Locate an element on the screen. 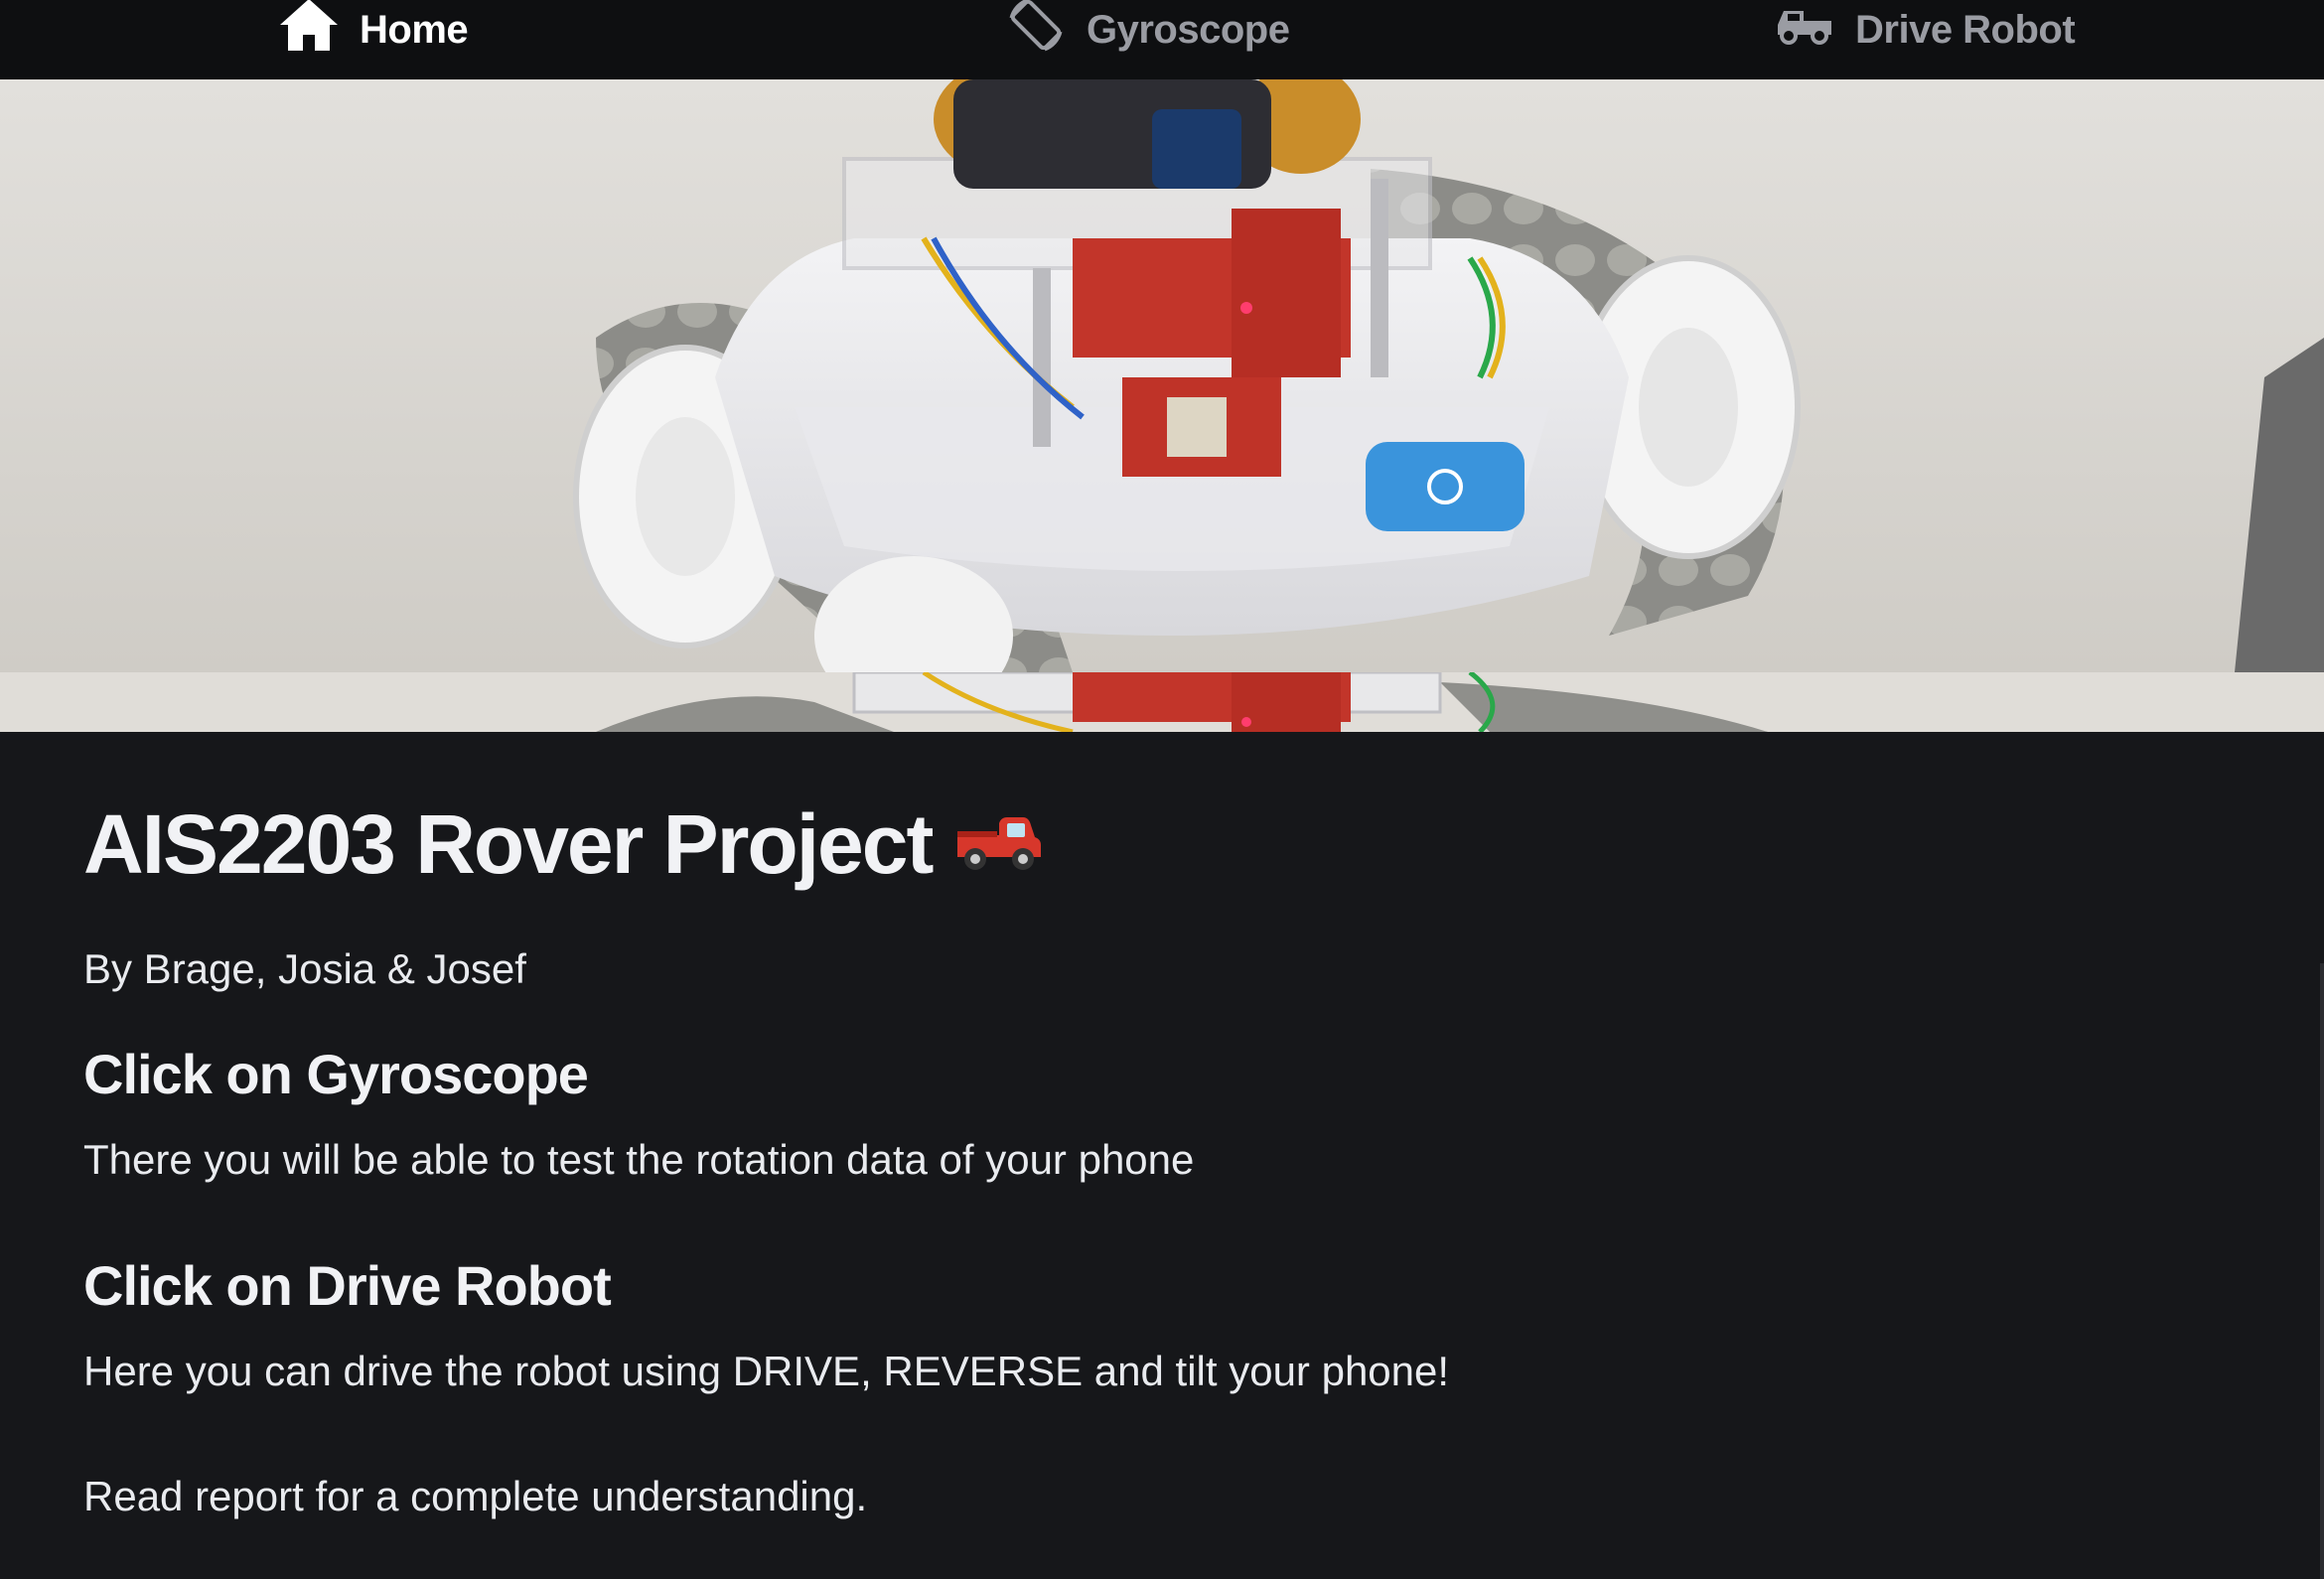 This screenshot has height=1579, width=2324. top-nav: Home Gyroscope Drive Robot is located at coordinates (1162, 39).